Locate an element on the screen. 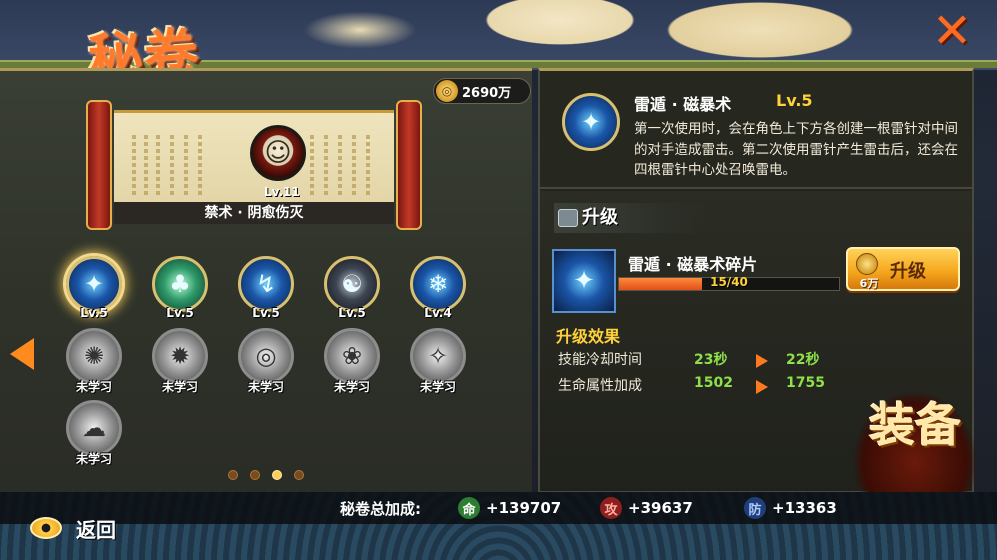  storm-icon: ☁ is located at coordinates (94, 428).